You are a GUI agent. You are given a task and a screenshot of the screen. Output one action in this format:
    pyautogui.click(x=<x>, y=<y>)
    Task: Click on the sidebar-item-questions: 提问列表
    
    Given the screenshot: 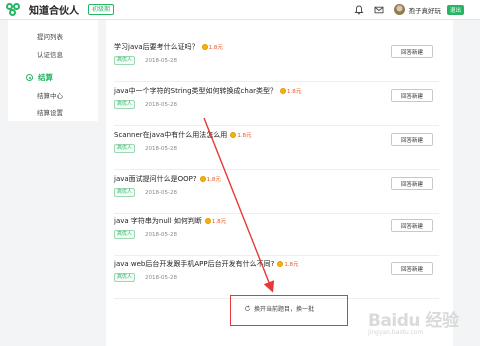 What is the action you would take?
    pyautogui.click(x=50, y=36)
    